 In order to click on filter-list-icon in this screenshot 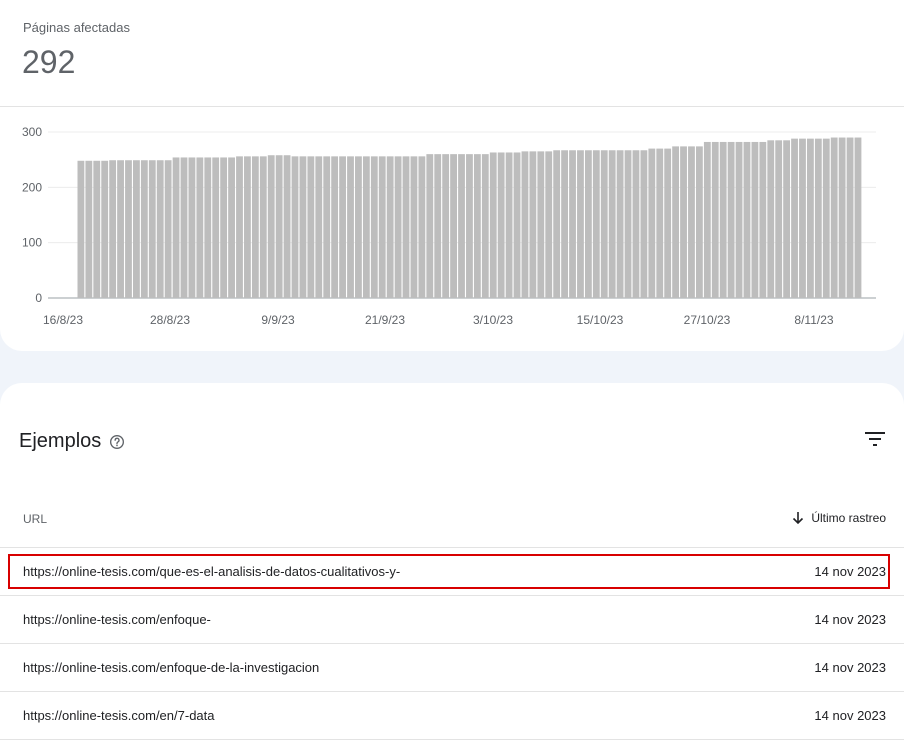, I will do `click(875, 439)`.